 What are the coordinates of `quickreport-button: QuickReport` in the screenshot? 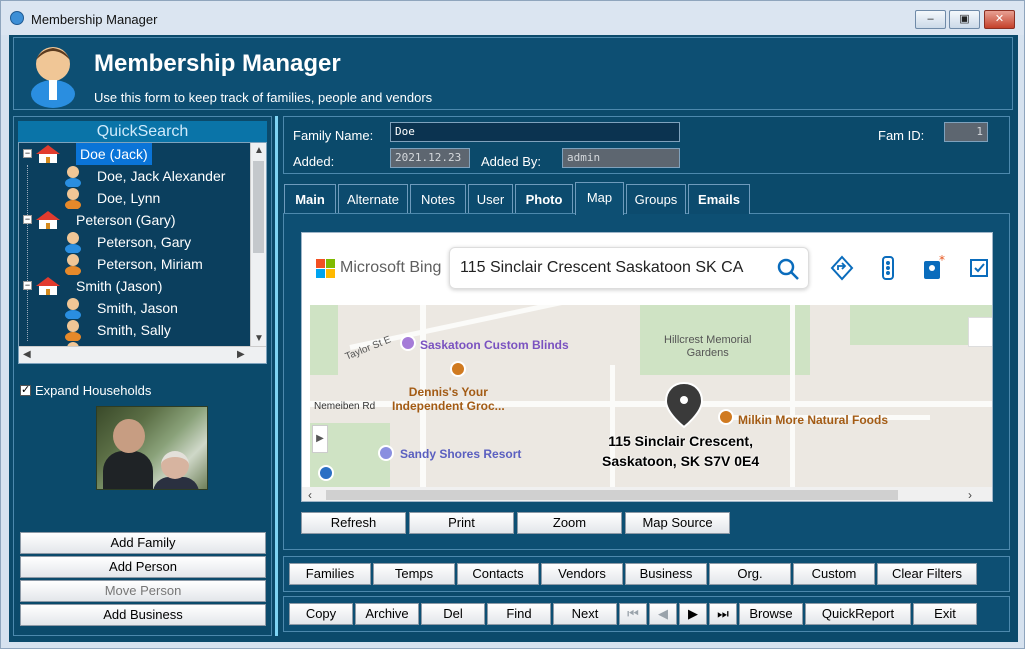 It's located at (858, 614).